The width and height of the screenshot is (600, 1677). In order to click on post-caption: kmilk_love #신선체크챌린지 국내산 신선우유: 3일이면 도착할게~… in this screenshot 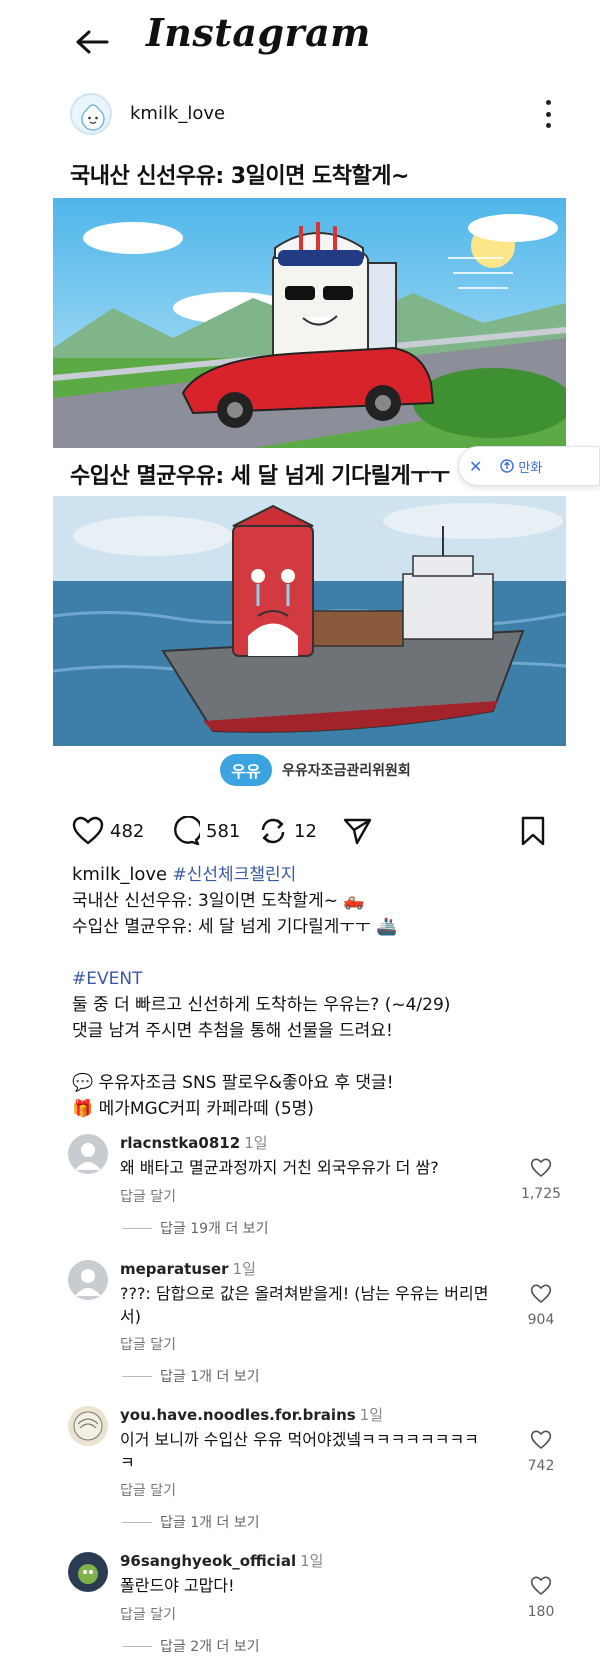, I will do `click(312, 992)`.